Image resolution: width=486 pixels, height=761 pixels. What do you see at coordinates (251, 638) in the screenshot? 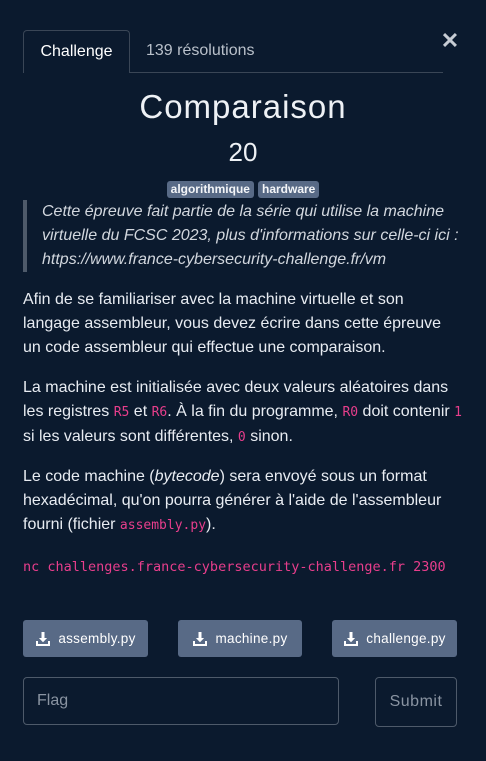
I see `download-label: machine.py` at bounding box center [251, 638].